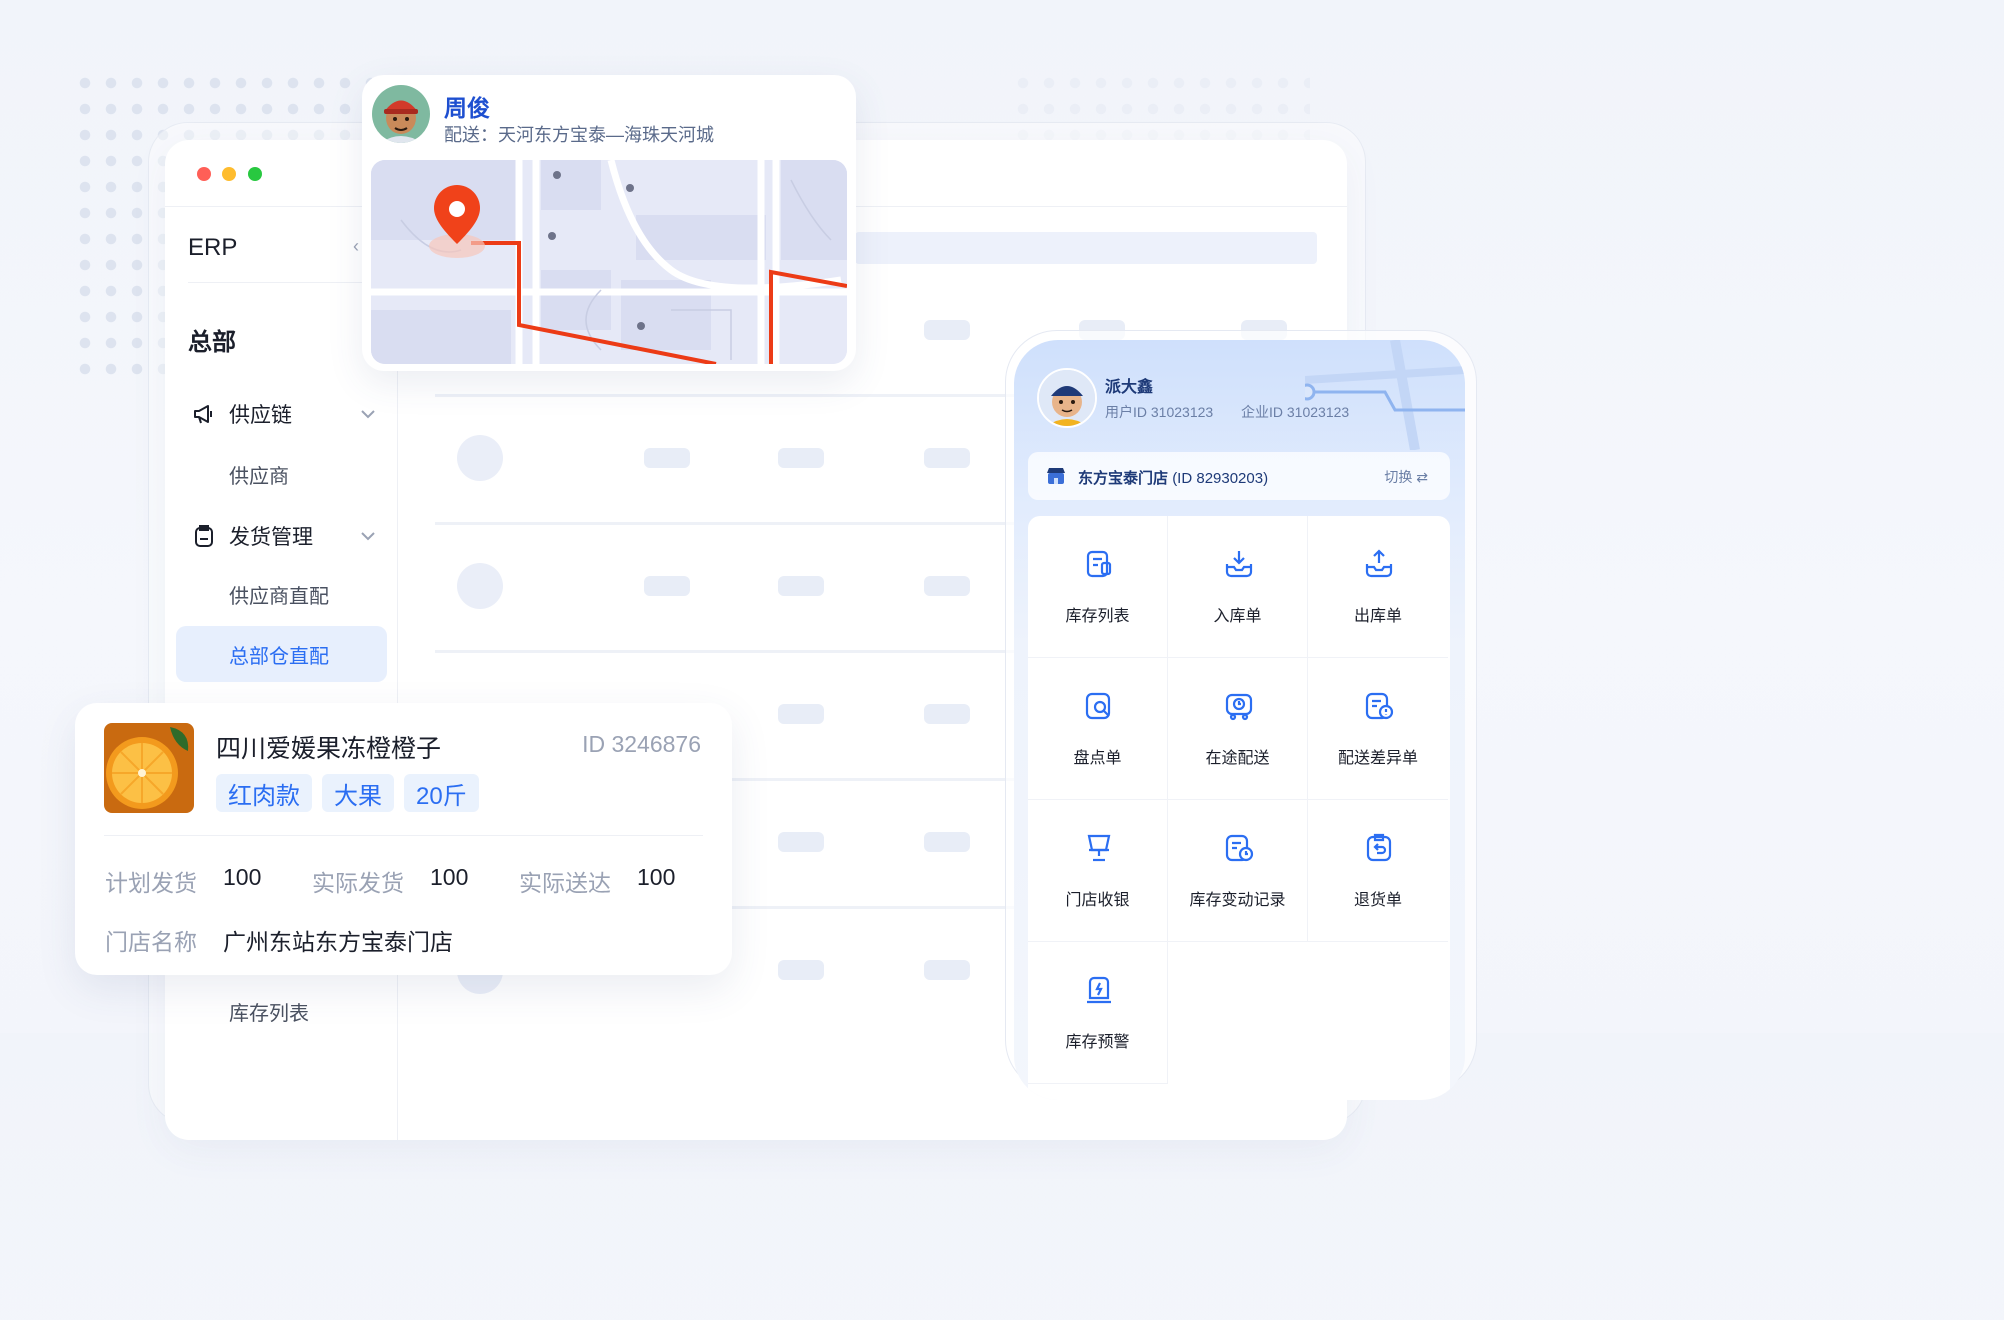  I want to click on store-selector: 东方宝泰门店 (ID 82930203) 切换 ⇄, so click(1239, 476).